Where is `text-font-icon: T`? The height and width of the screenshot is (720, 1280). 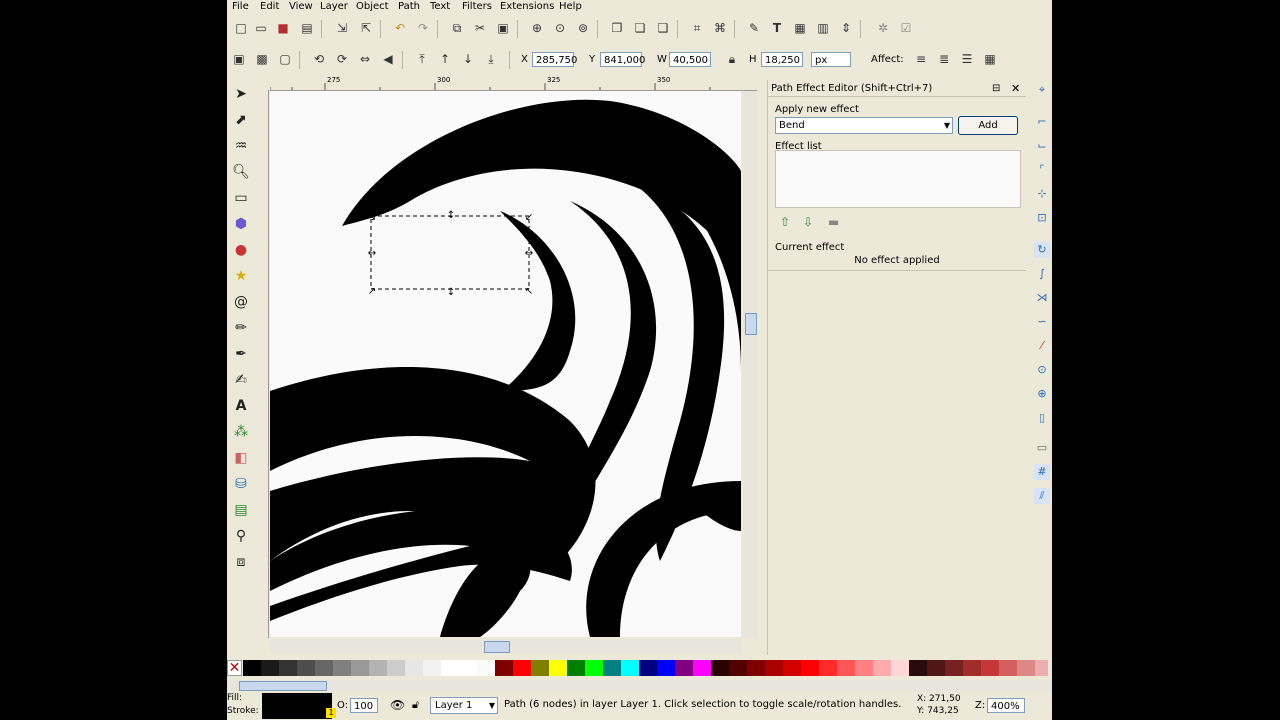 text-font-icon: T is located at coordinates (777, 28).